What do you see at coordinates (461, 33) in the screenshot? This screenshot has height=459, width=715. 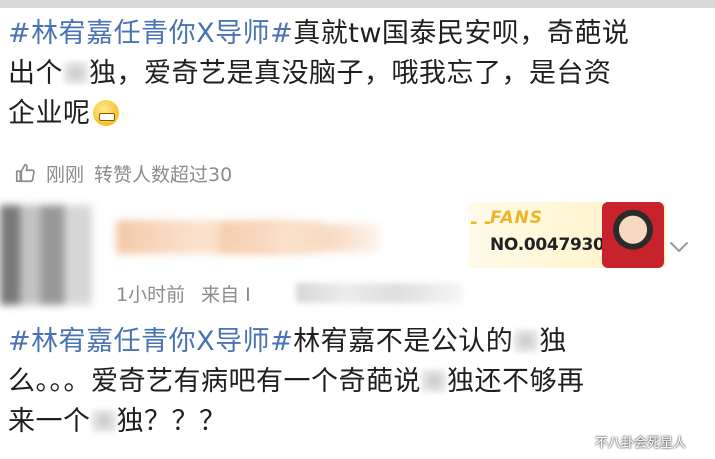 I see `post-text-fragment: 真就tw国泰民安呗，奇葩说` at bounding box center [461, 33].